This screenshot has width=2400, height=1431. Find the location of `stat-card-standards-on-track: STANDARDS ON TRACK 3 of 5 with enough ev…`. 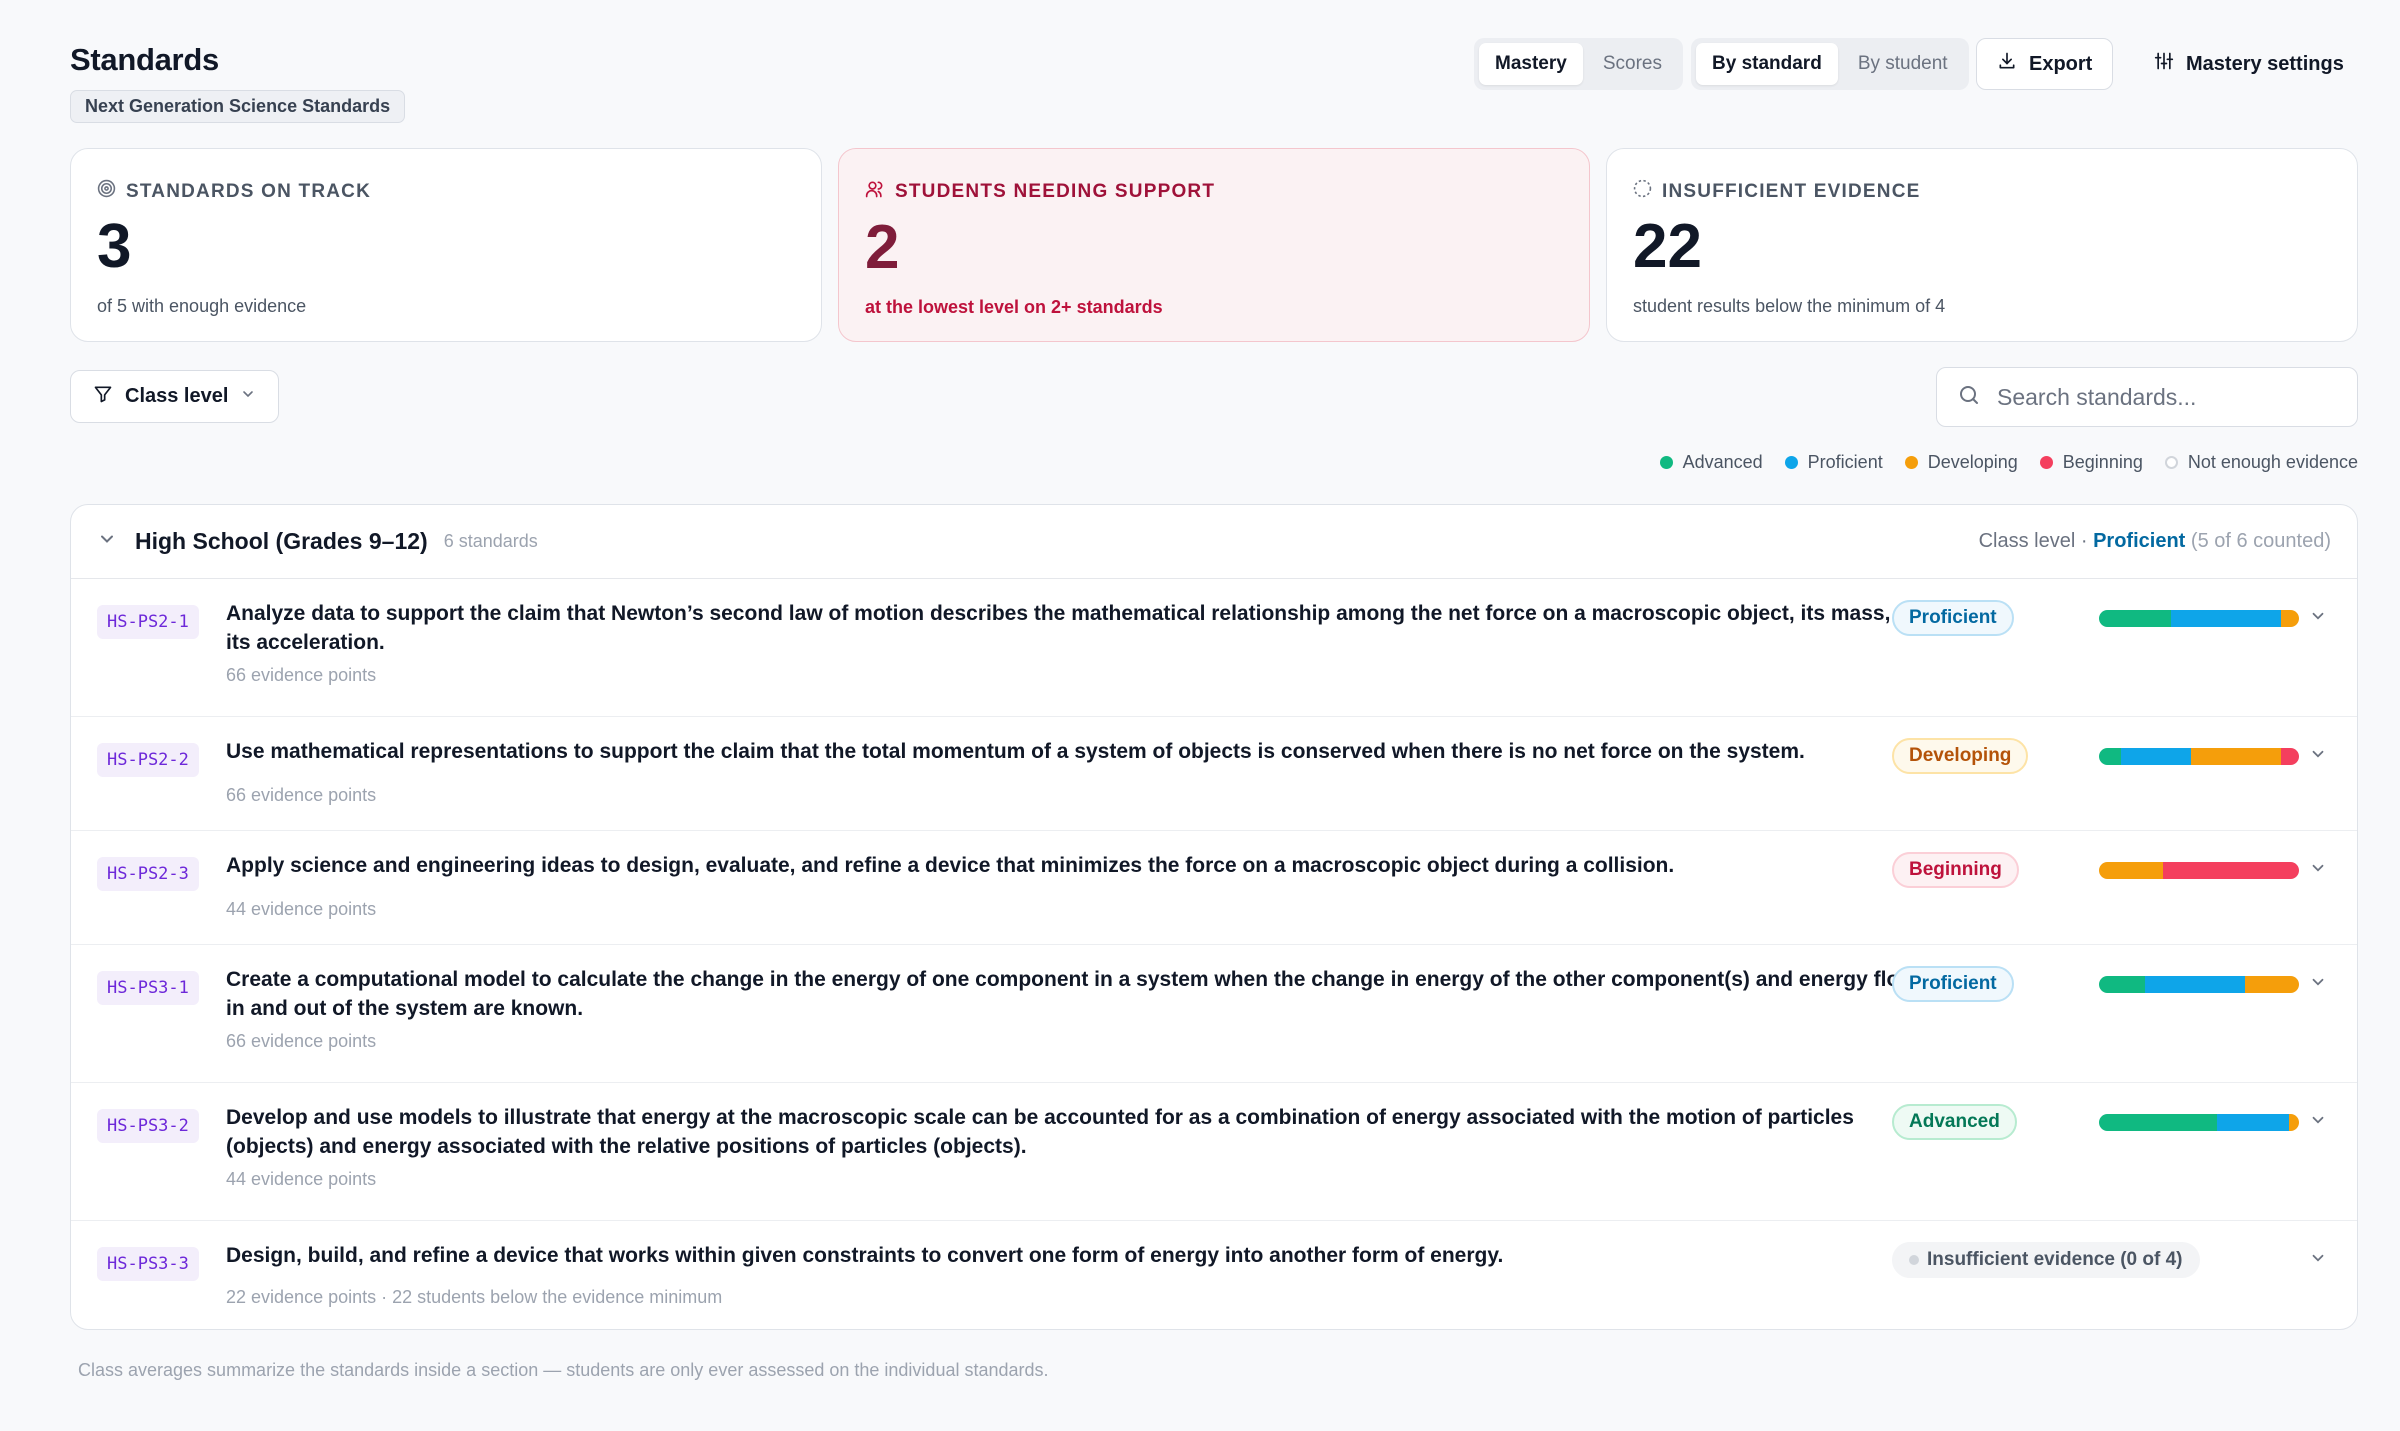

stat-card-standards-on-track: STANDARDS ON TRACK 3 of 5 with enough ev… is located at coordinates (446, 245).